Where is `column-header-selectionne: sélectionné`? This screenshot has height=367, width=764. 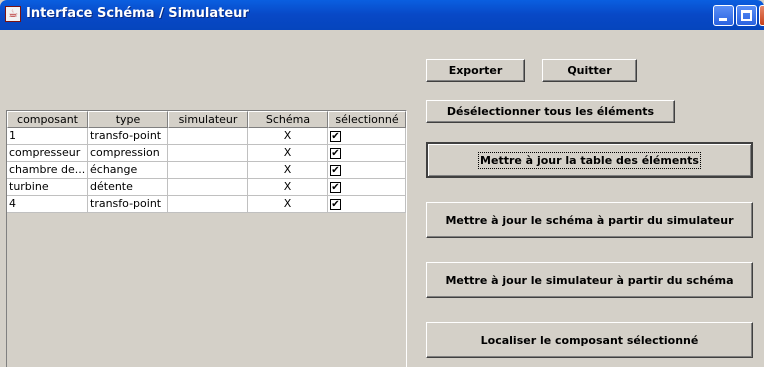 column-header-selectionne: sélectionné is located at coordinates (367, 119).